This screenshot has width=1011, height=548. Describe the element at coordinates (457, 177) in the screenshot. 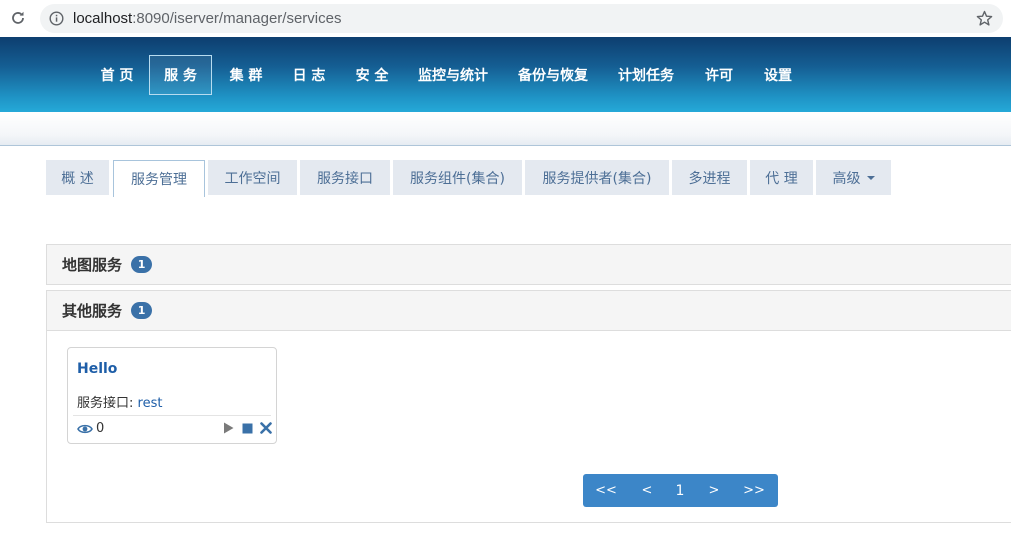

I see `tab-service-components: 服务组件(集合)` at that location.